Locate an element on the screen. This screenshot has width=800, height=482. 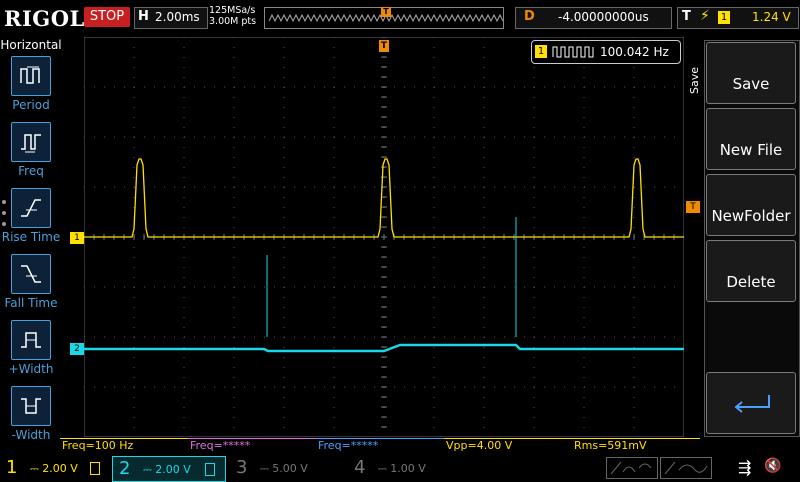
channel-1-marker: 1 is located at coordinates (77, 238).